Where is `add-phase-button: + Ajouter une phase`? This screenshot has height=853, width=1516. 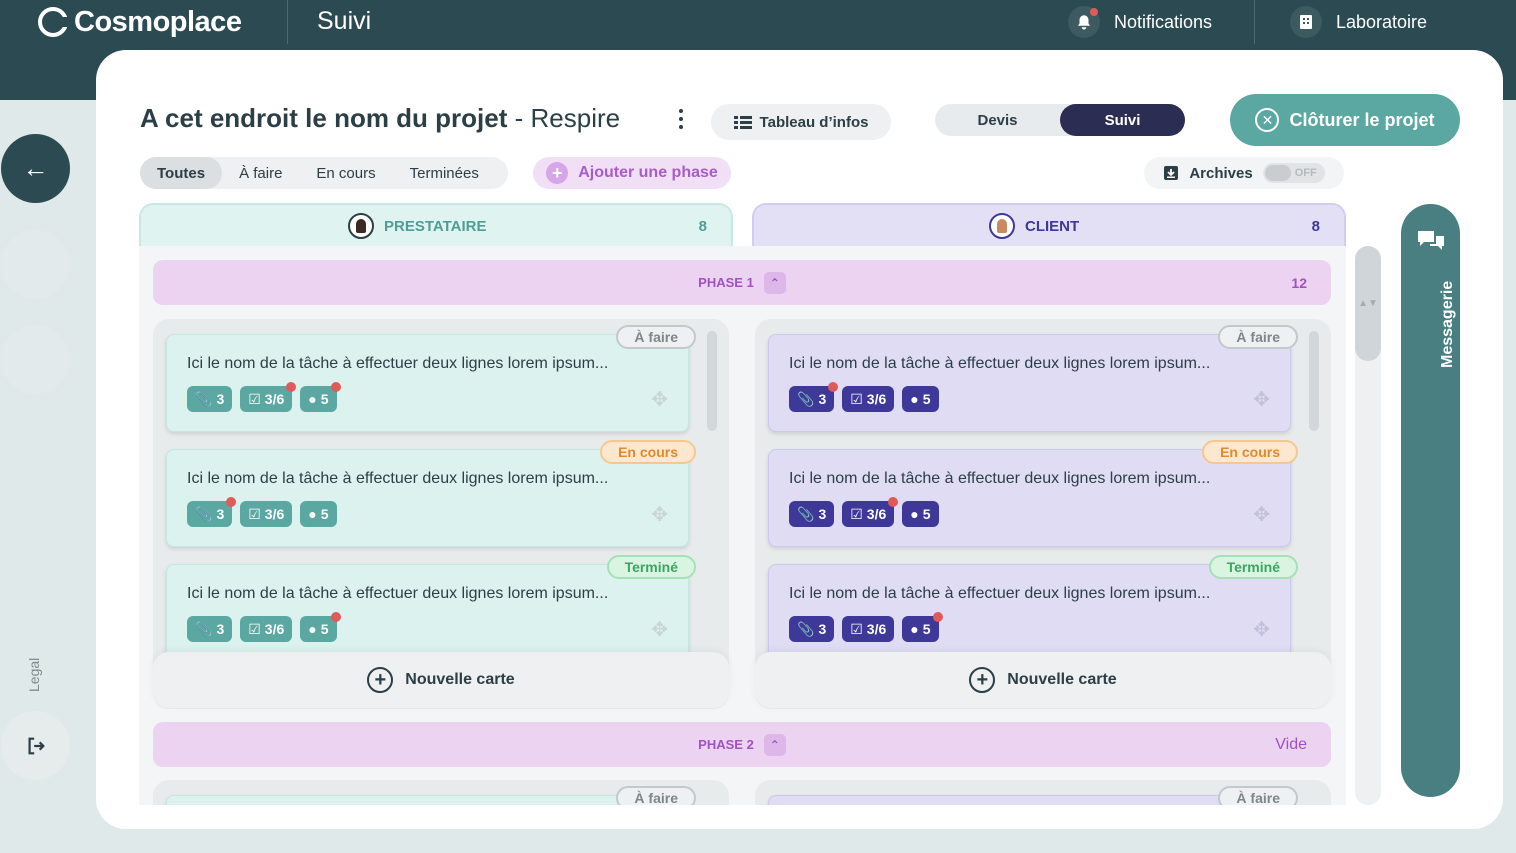 add-phase-button: + Ajouter une phase is located at coordinates (632, 173).